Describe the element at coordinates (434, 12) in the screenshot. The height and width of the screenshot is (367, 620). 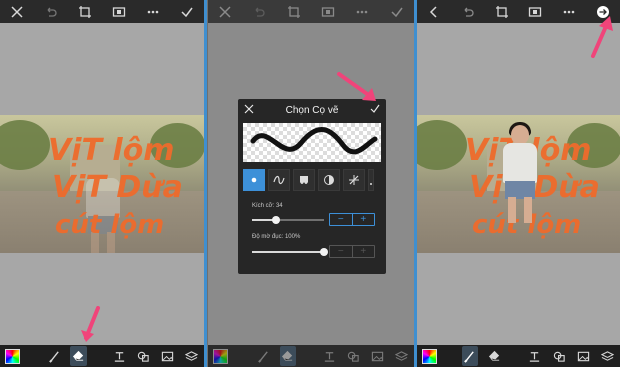
I see `back-icon` at that location.